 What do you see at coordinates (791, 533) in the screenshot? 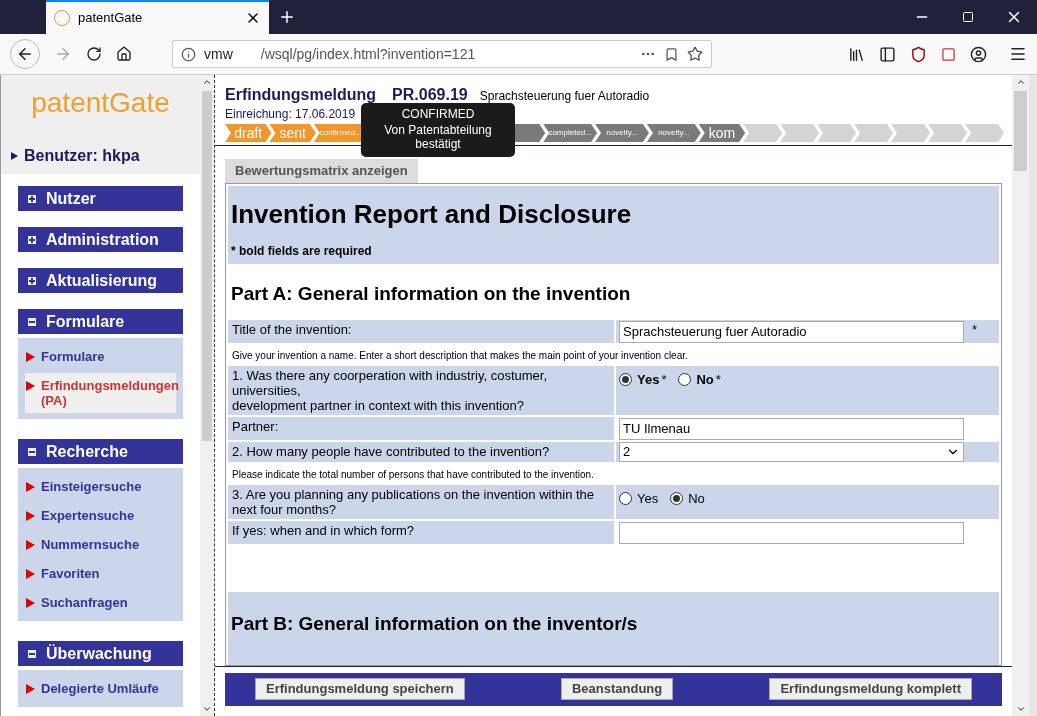
I see `text-field` at bounding box center [791, 533].